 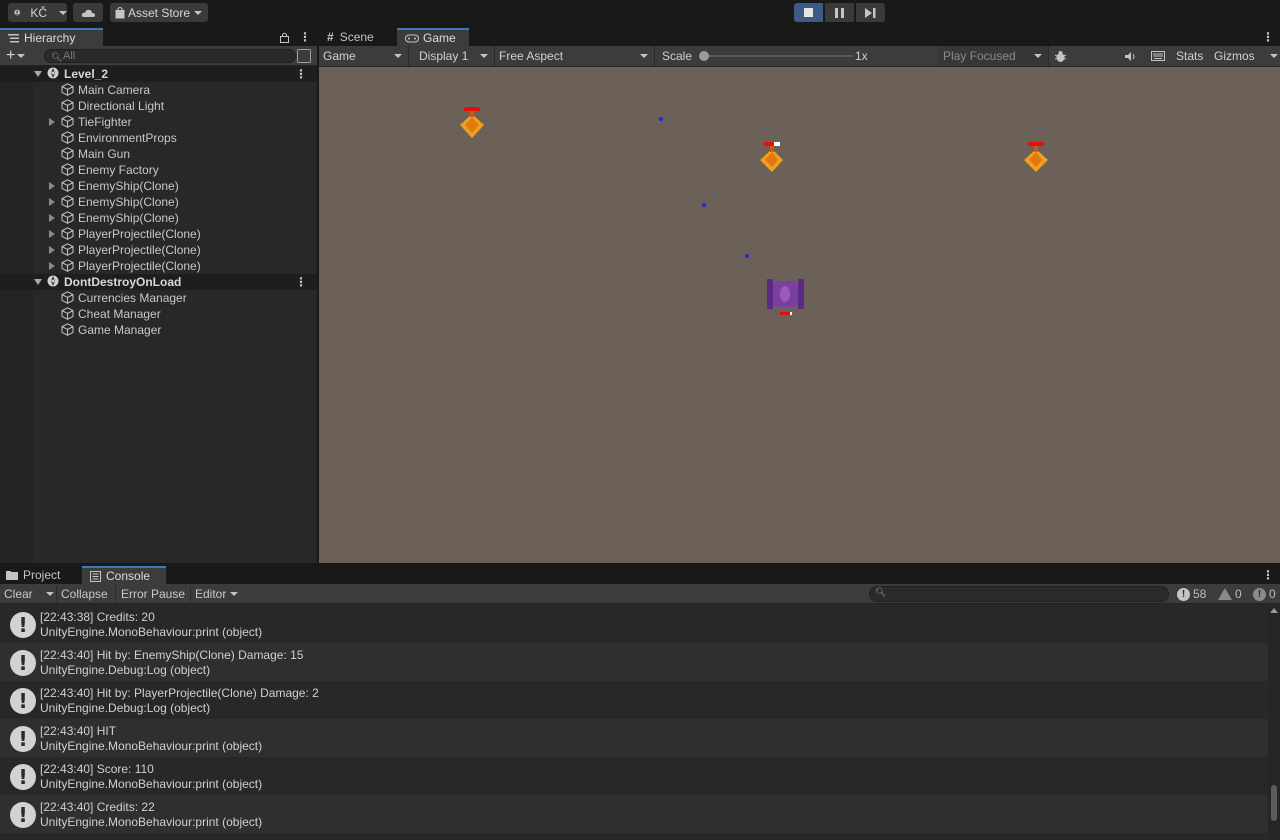 What do you see at coordinates (19, 55) in the screenshot?
I see `create-button: +` at bounding box center [19, 55].